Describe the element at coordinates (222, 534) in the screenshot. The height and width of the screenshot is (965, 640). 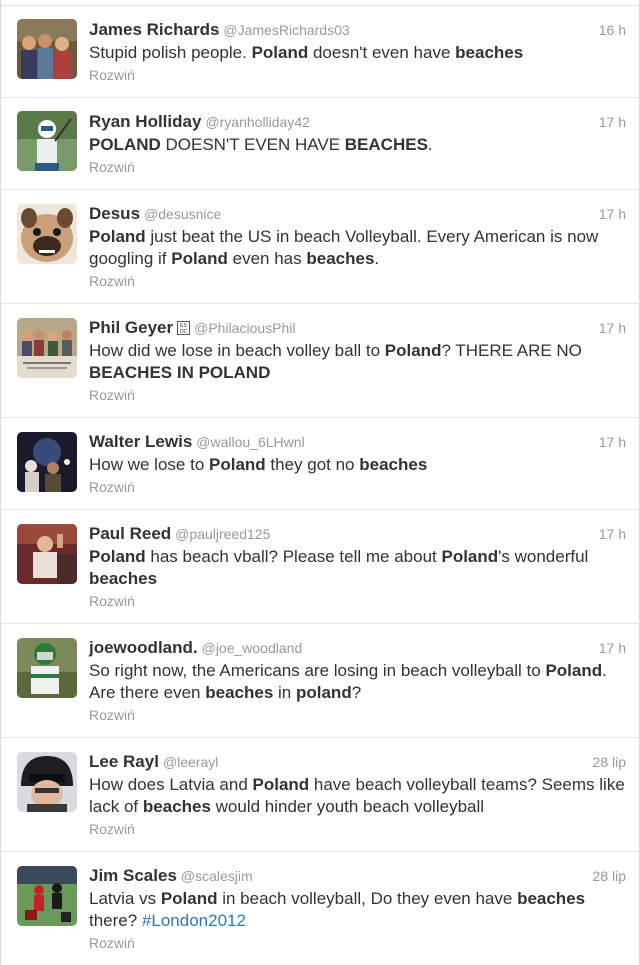
I see `tweet-author-handle: @pauljreed125` at that location.